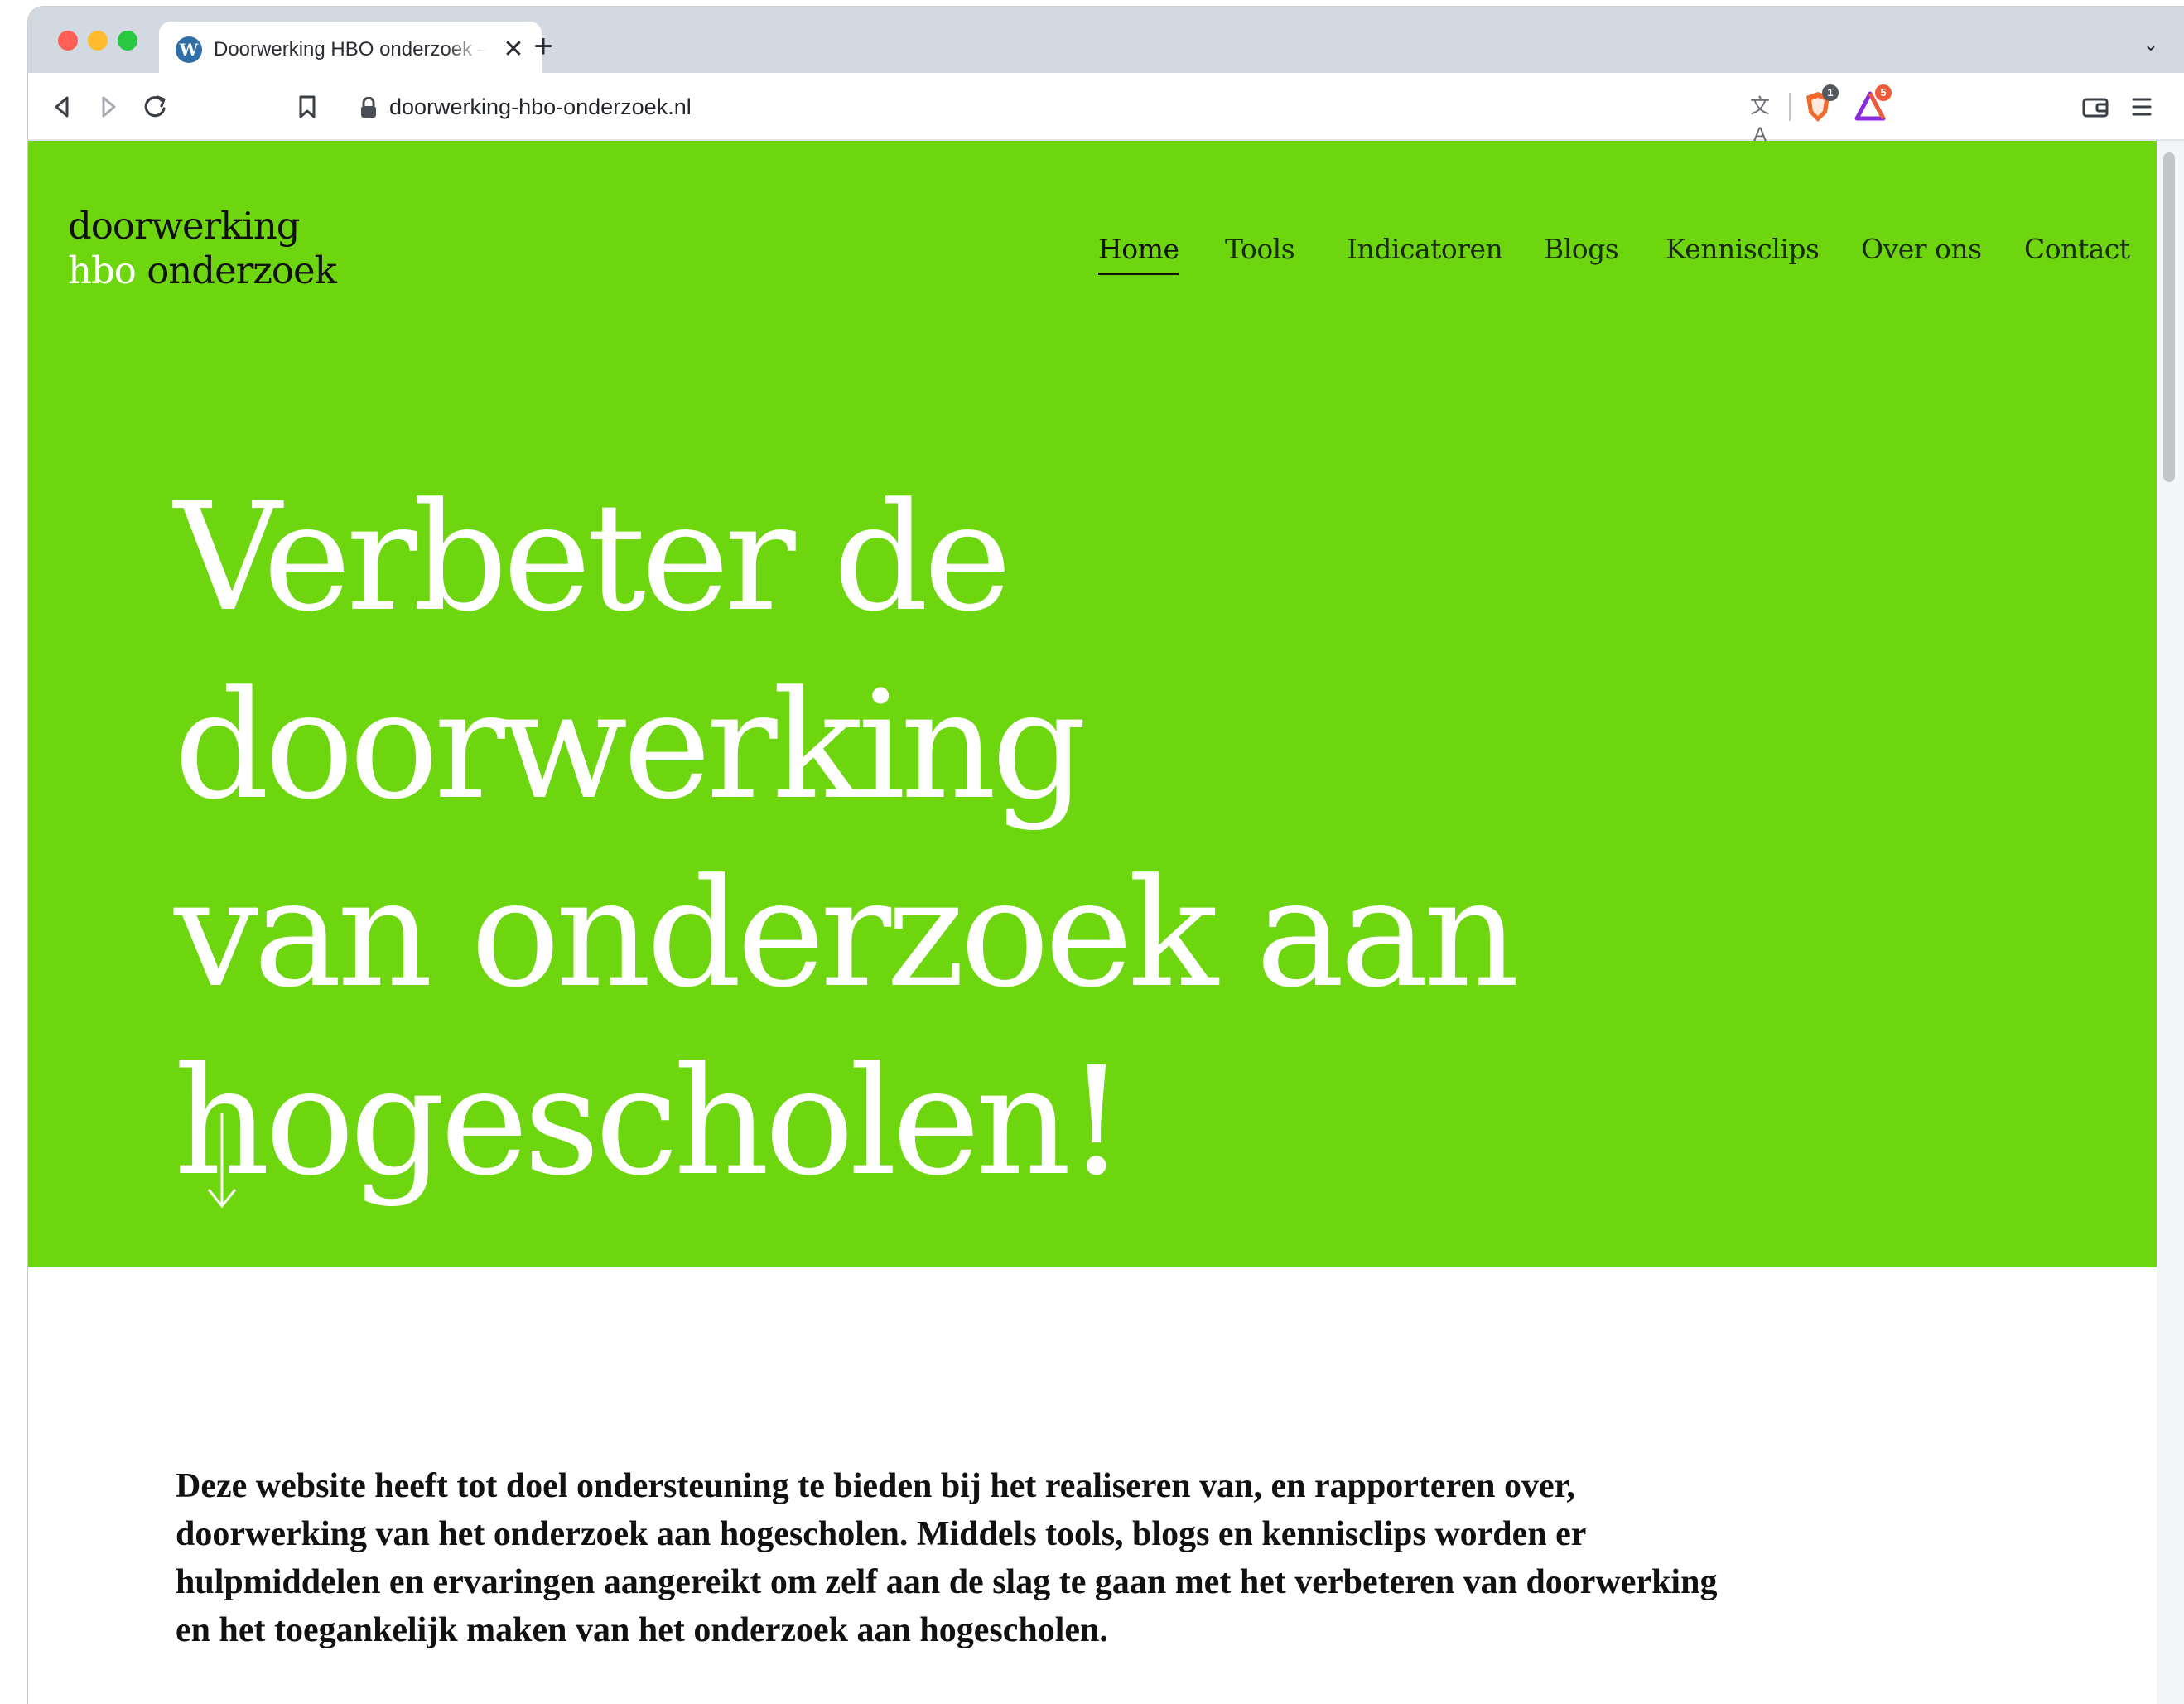 The image size is (2184, 1704). What do you see at coordinates (1873, 104) in the screenshot?
I see `brave-rewards-icon: 5` at bounding box center [1873, 104].